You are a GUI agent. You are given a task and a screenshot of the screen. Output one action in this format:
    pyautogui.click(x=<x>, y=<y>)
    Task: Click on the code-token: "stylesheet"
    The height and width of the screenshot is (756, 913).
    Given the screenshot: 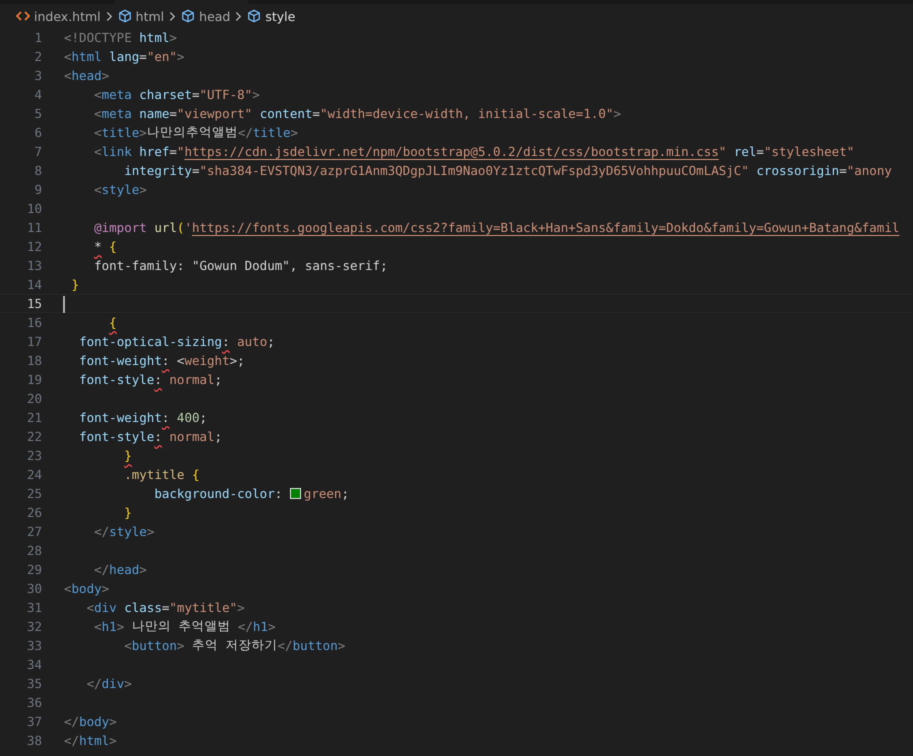 What is the action you would take?
    pyautogui.click(x=809, y=151)
    